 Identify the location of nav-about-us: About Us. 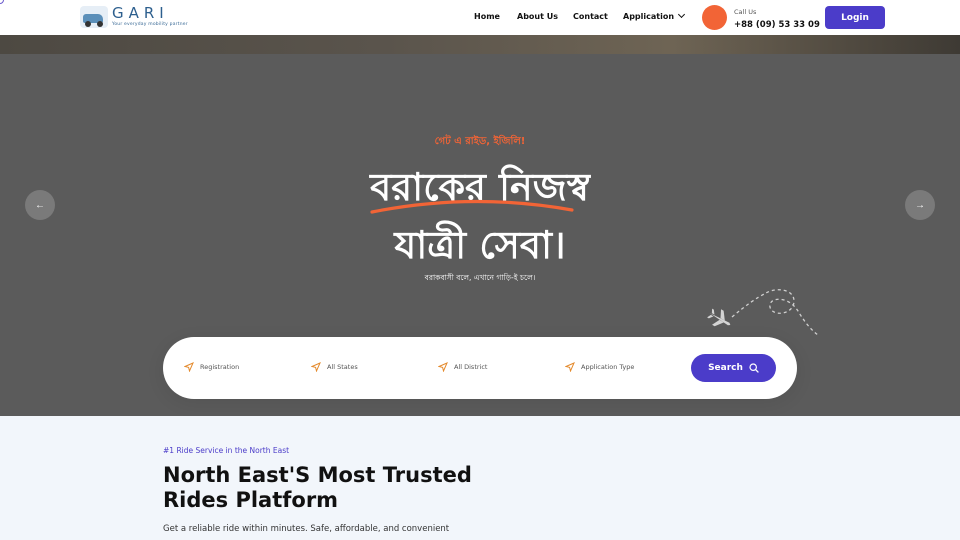
(537, 16).